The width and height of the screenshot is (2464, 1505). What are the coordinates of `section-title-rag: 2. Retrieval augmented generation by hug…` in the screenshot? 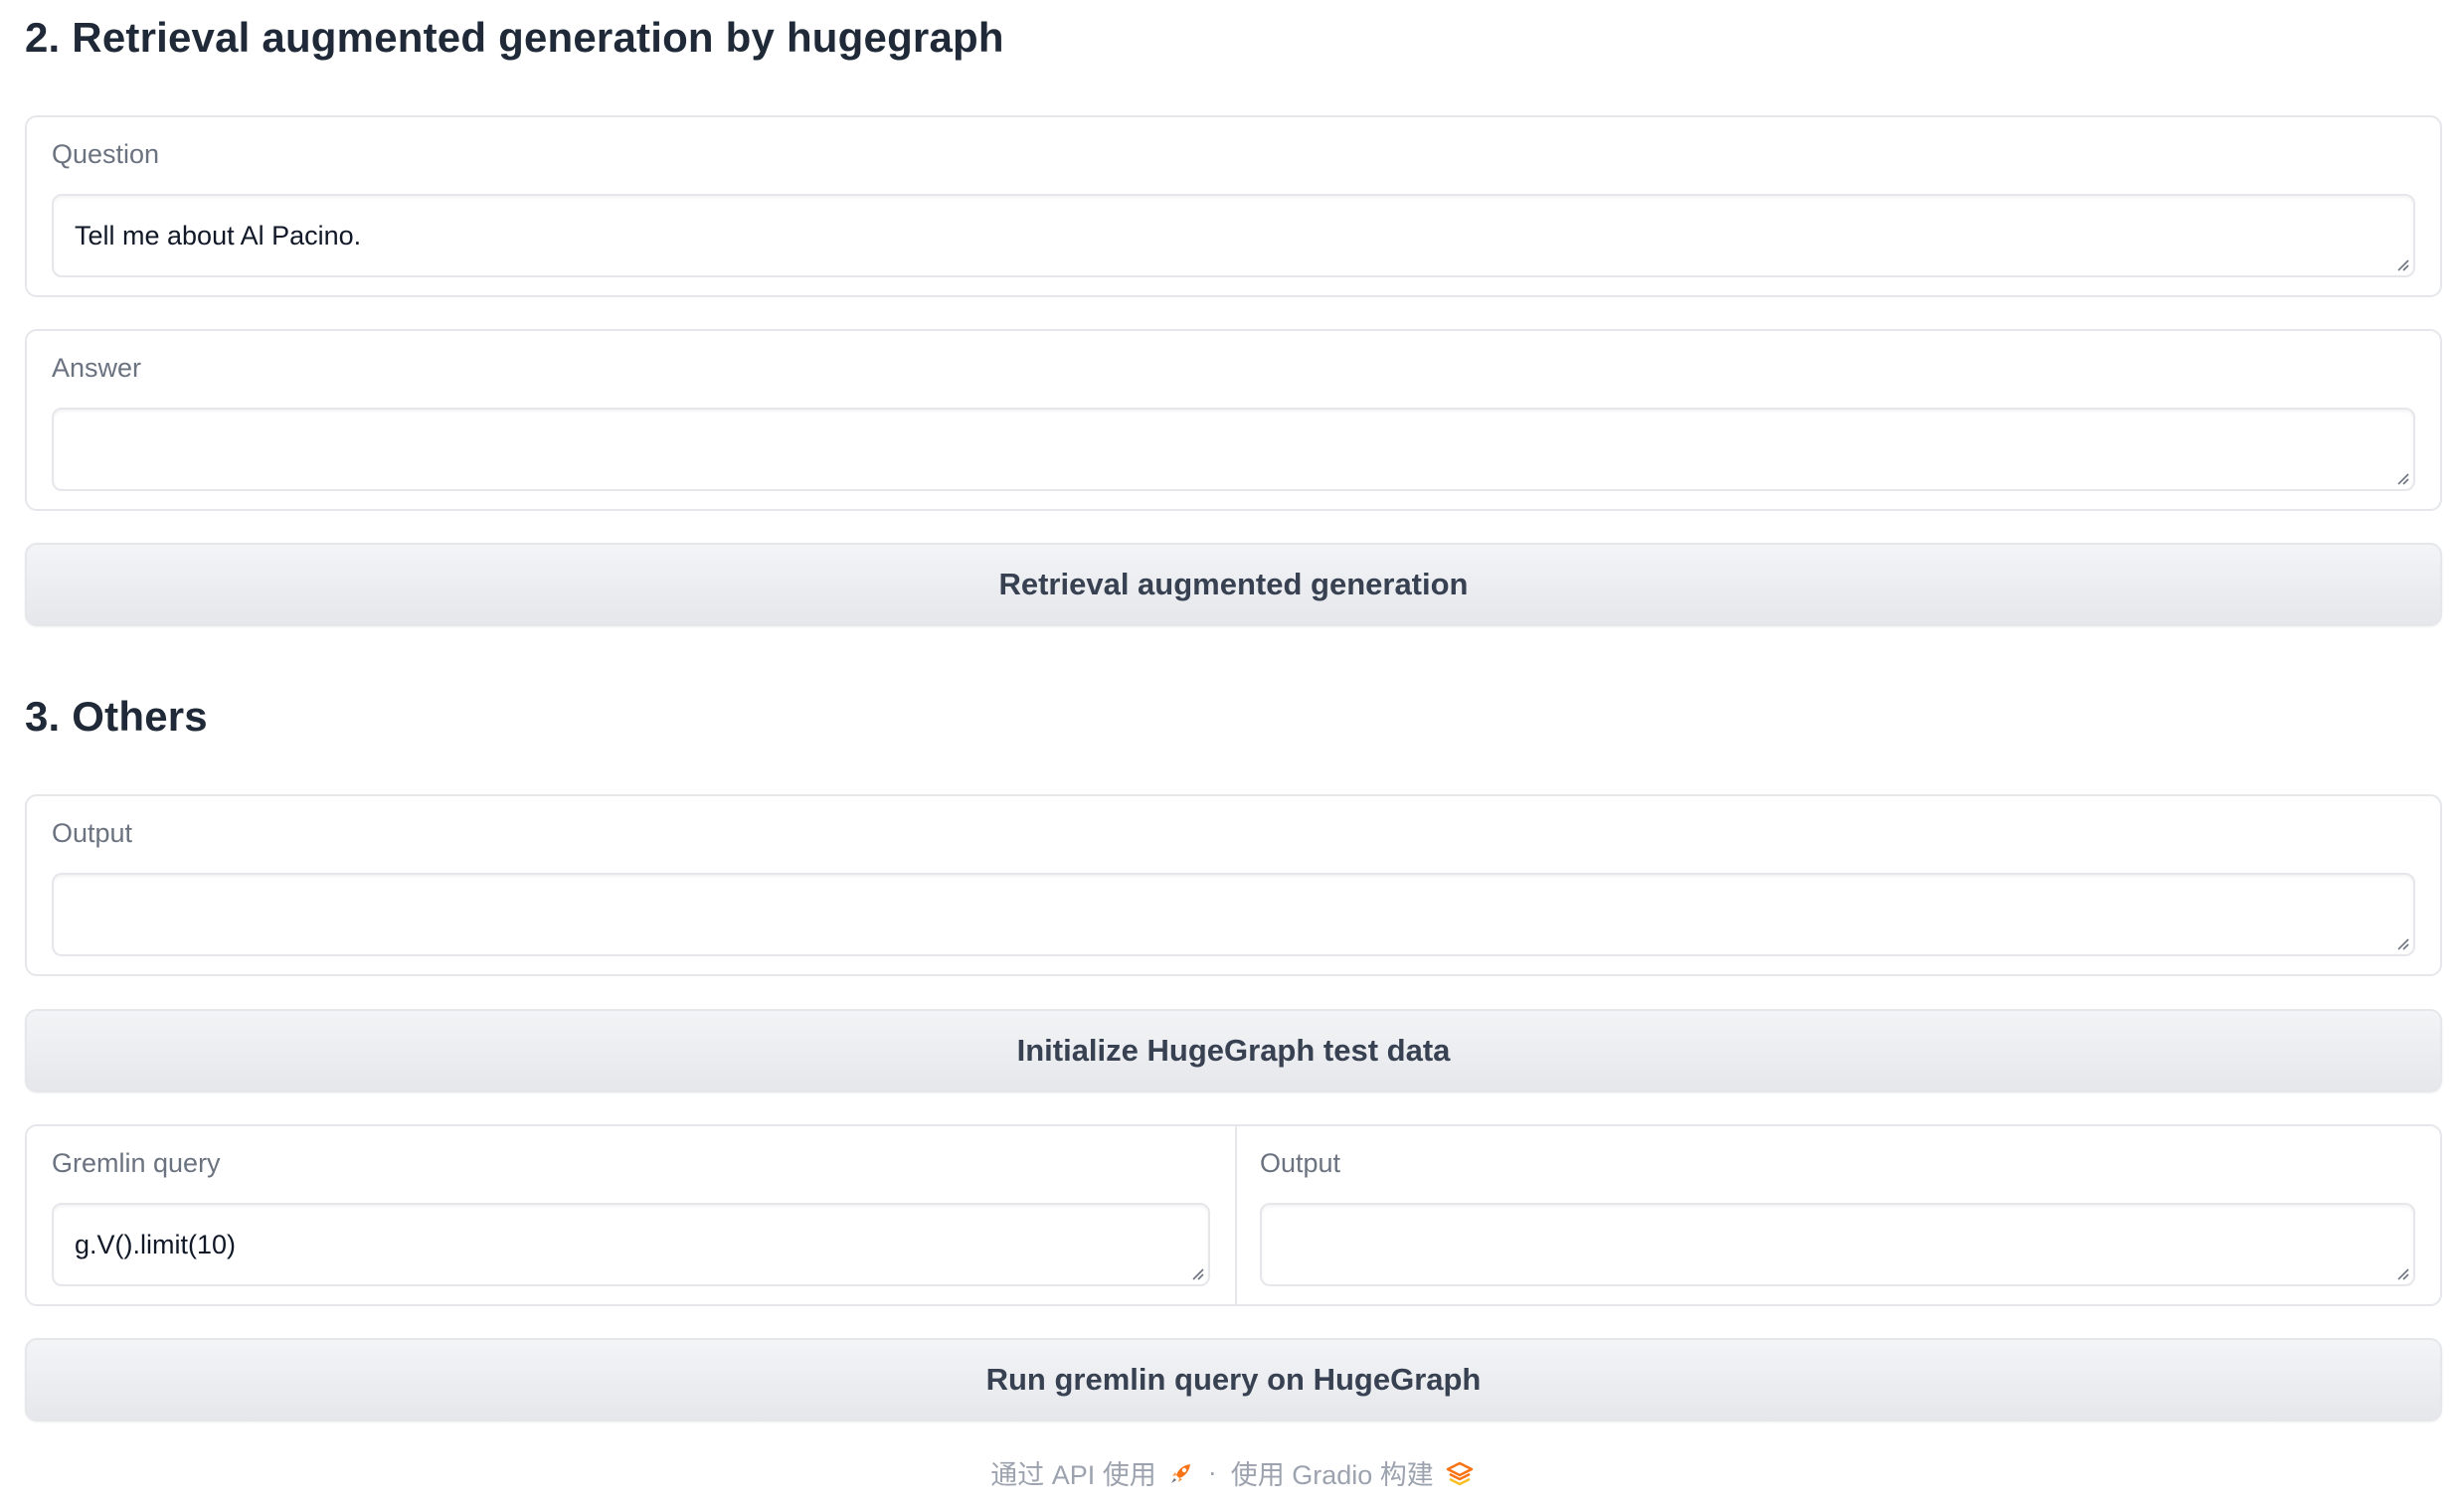 It's located at (514, 38).